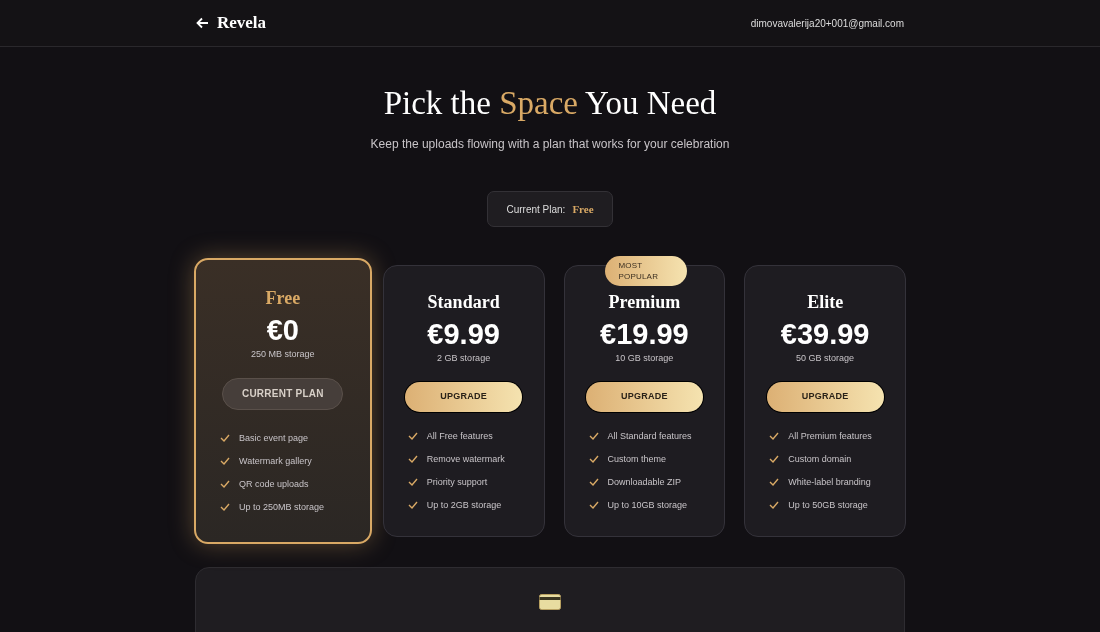 Image resolution: width=1100 pixels, height=632 pixels. Describe the element at coordinates (637, 459) in the screenshot. I see `feature-text: Custom theme` at that location.